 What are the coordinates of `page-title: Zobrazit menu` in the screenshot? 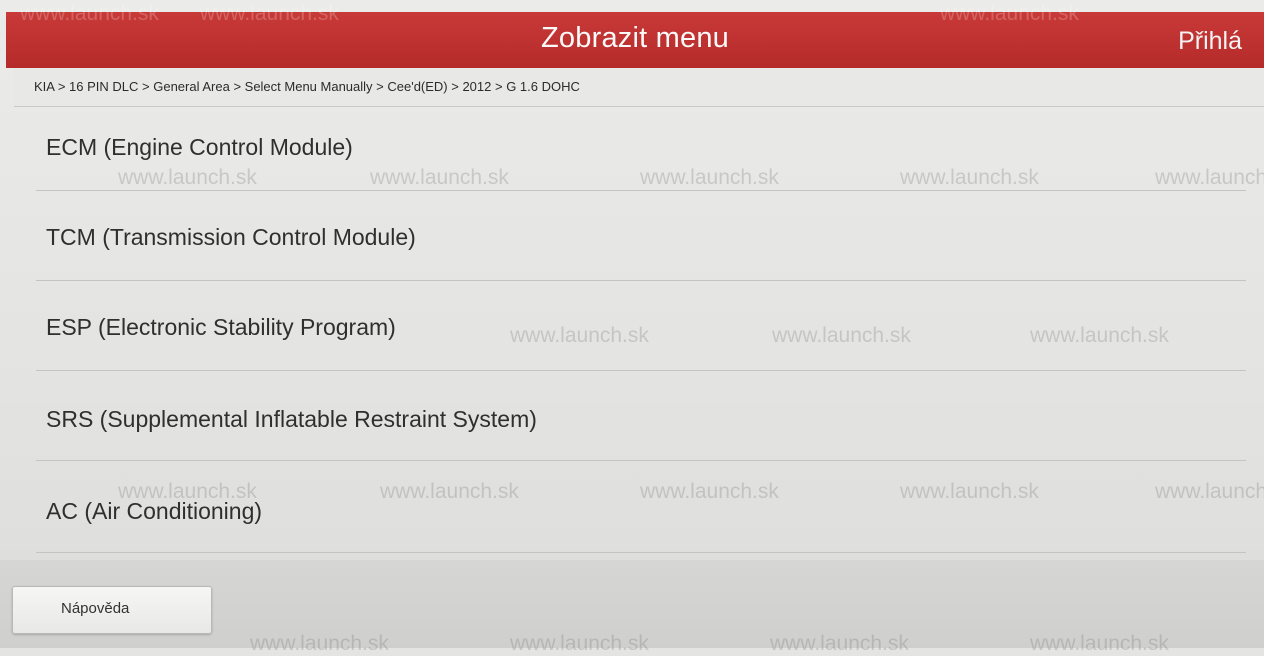 It's located at (635, 38).